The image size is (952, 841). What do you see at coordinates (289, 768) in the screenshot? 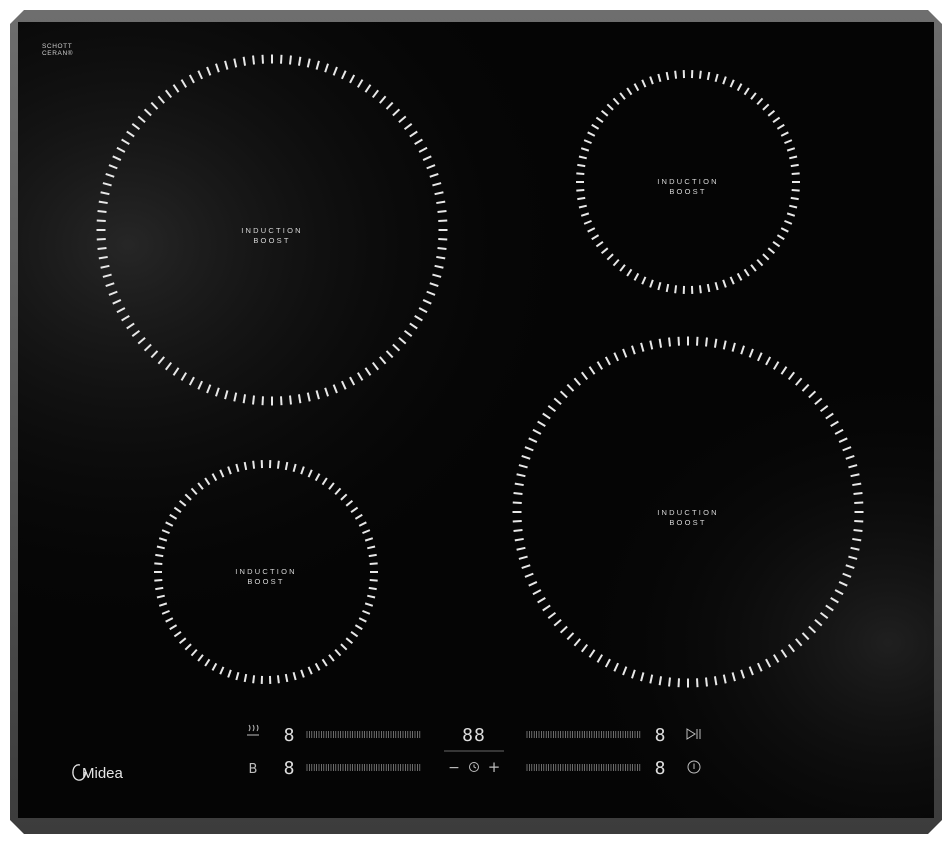
I see `power-level-display-front-left: 8` at bounding box center [289, 768].